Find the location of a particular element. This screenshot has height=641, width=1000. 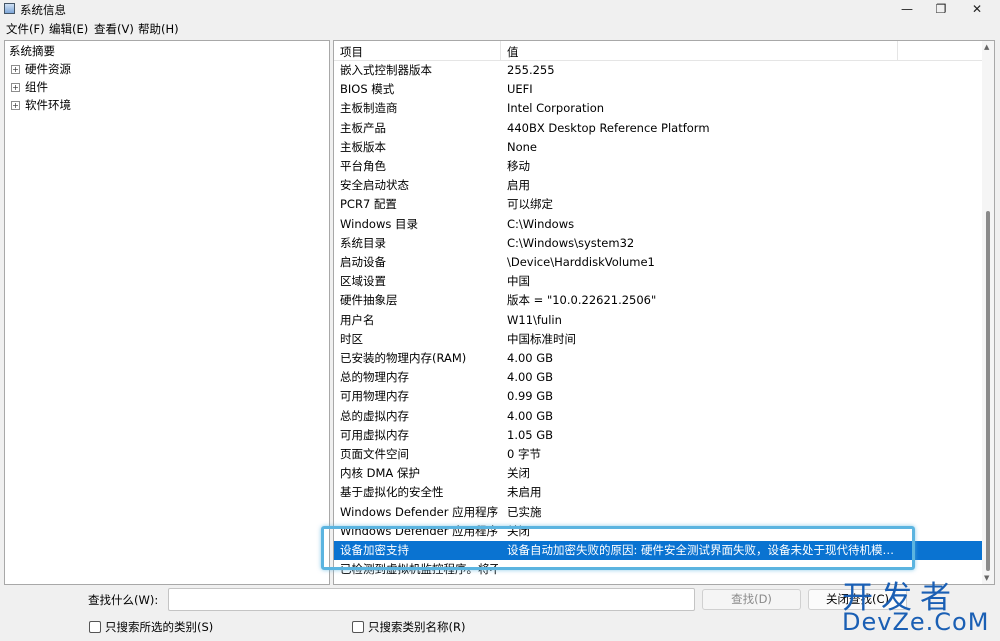

cell-value: 4.00 GB is located at coordinates (530, 377).